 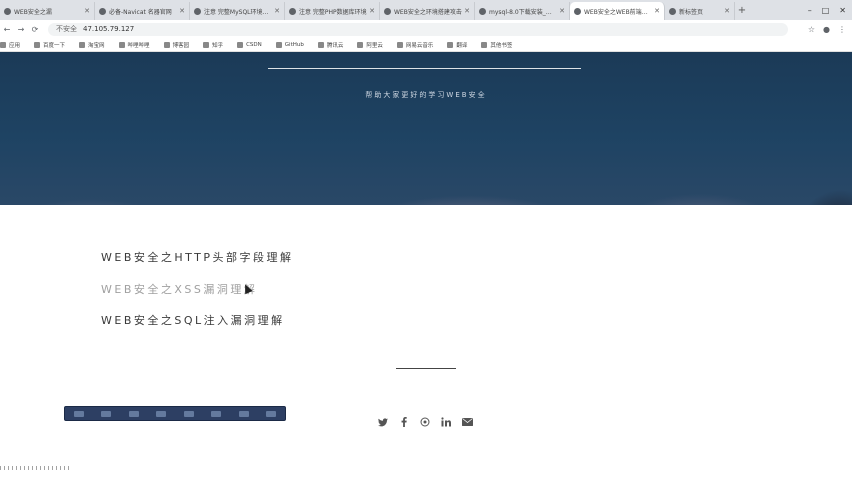 What do you see at coordinates (3, 44) in the screenshot?
I see `apps-icon` at bounding box center [3, 44].